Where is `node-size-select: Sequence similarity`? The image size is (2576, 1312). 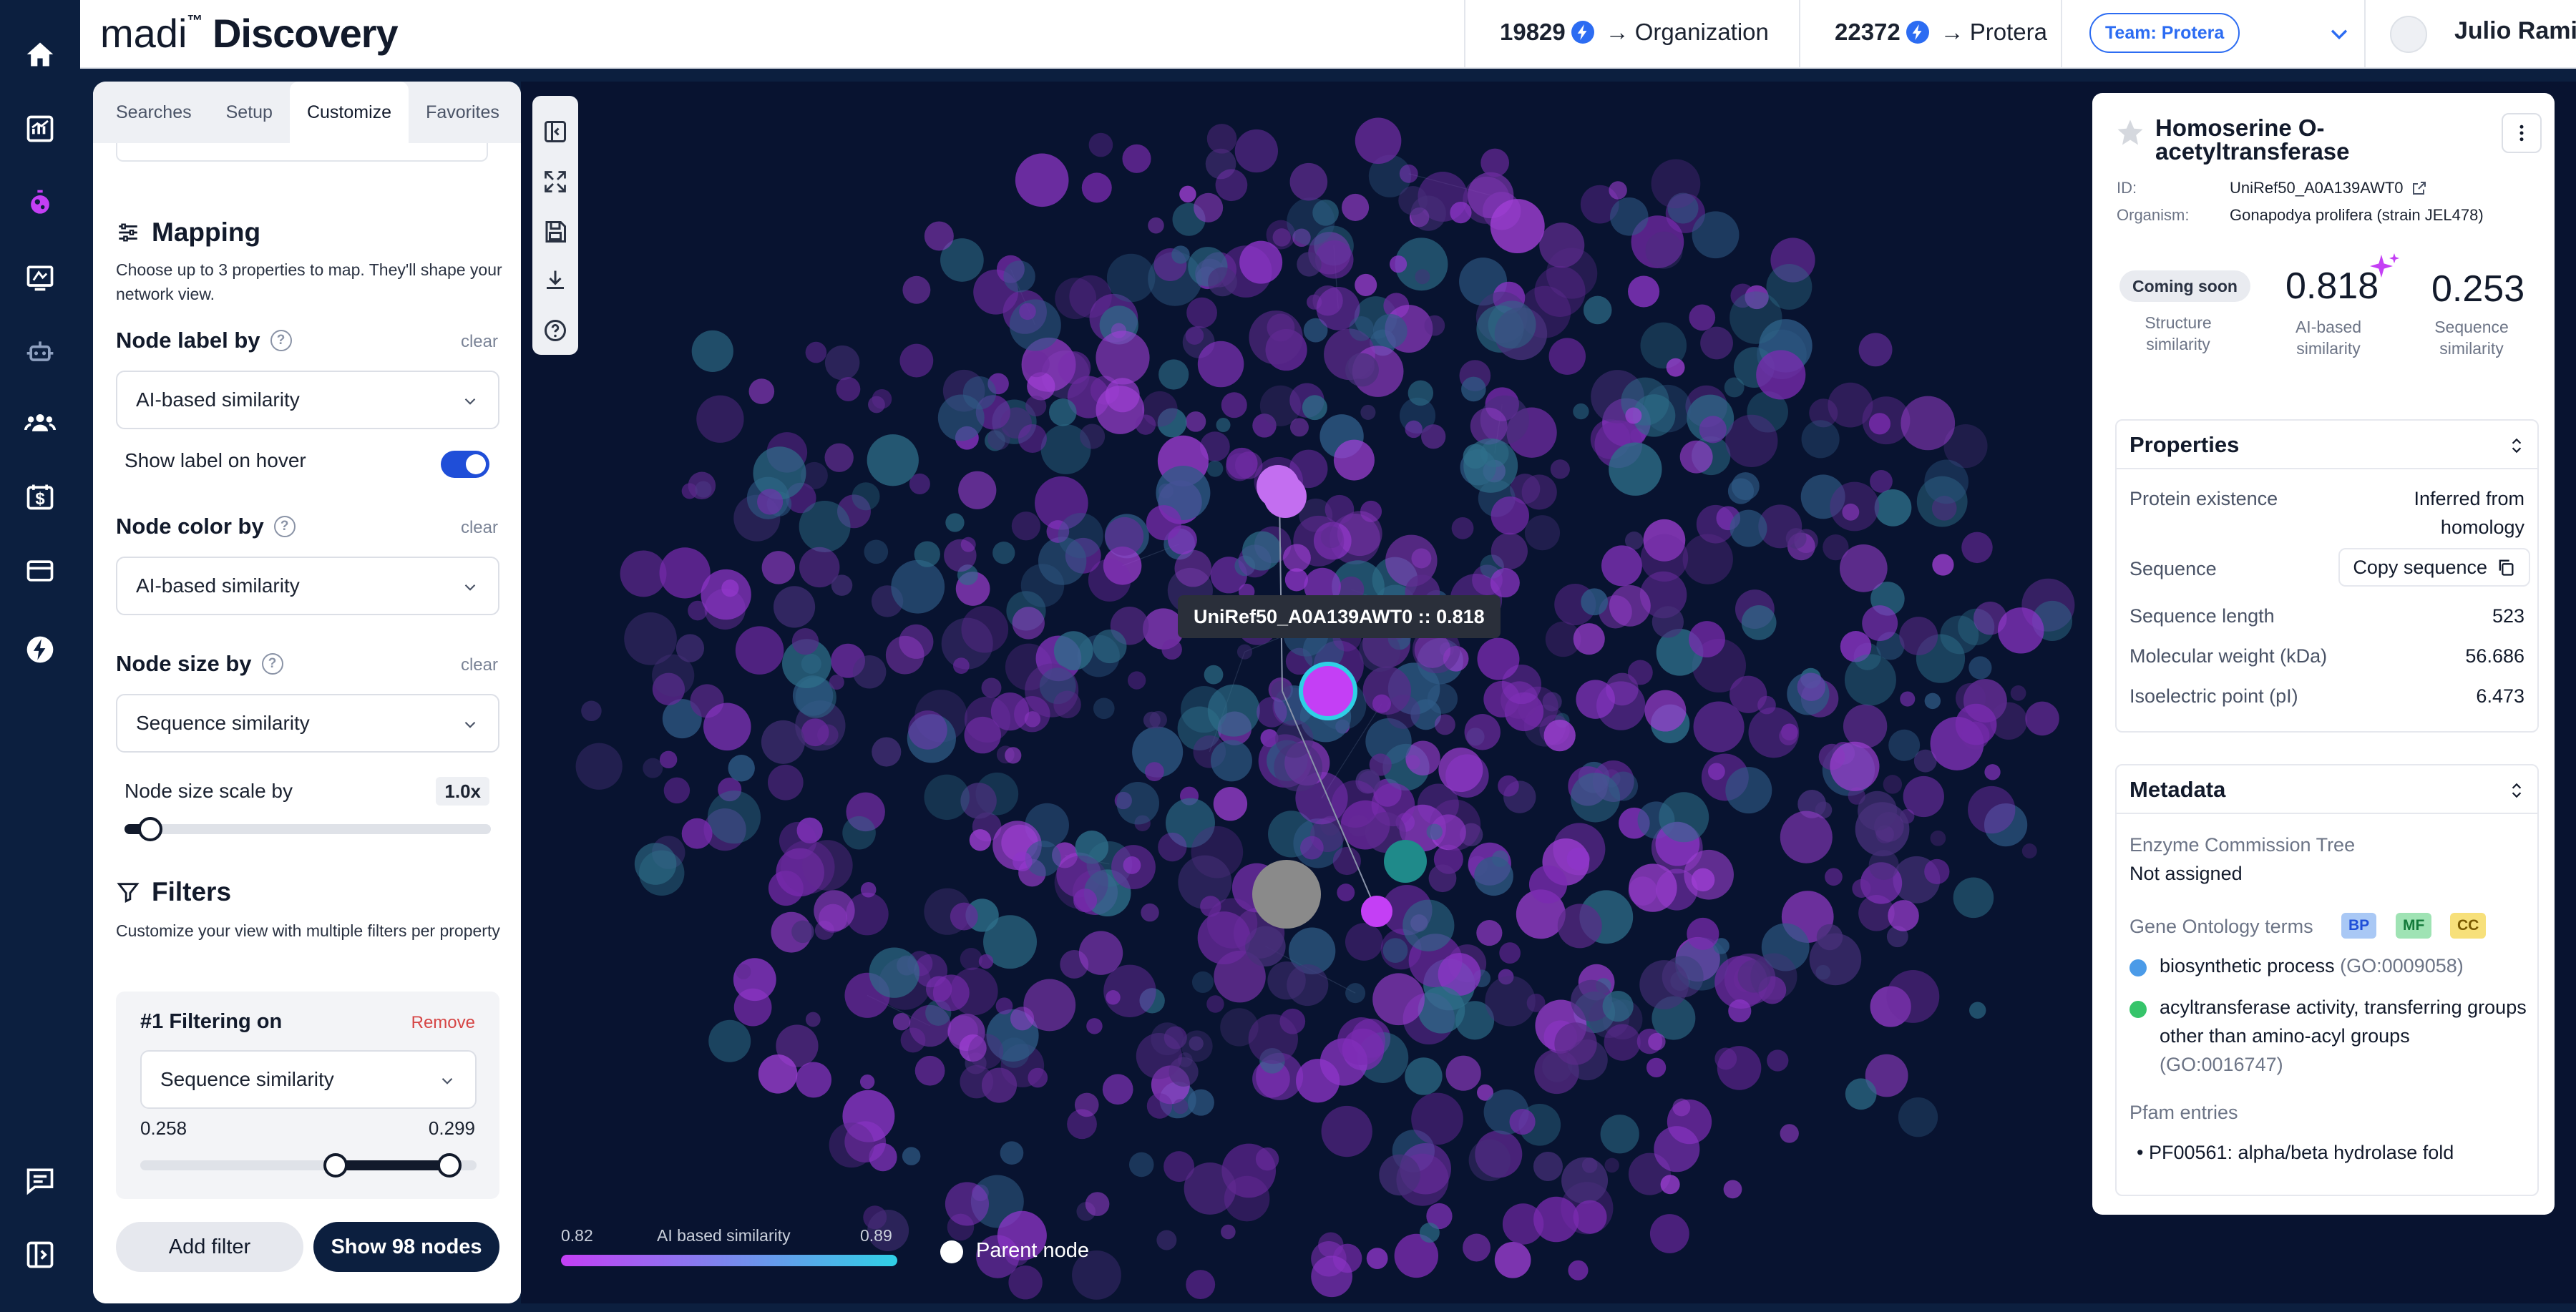
node-size-select: Sequence similarity is located at coordinates (307, 724).